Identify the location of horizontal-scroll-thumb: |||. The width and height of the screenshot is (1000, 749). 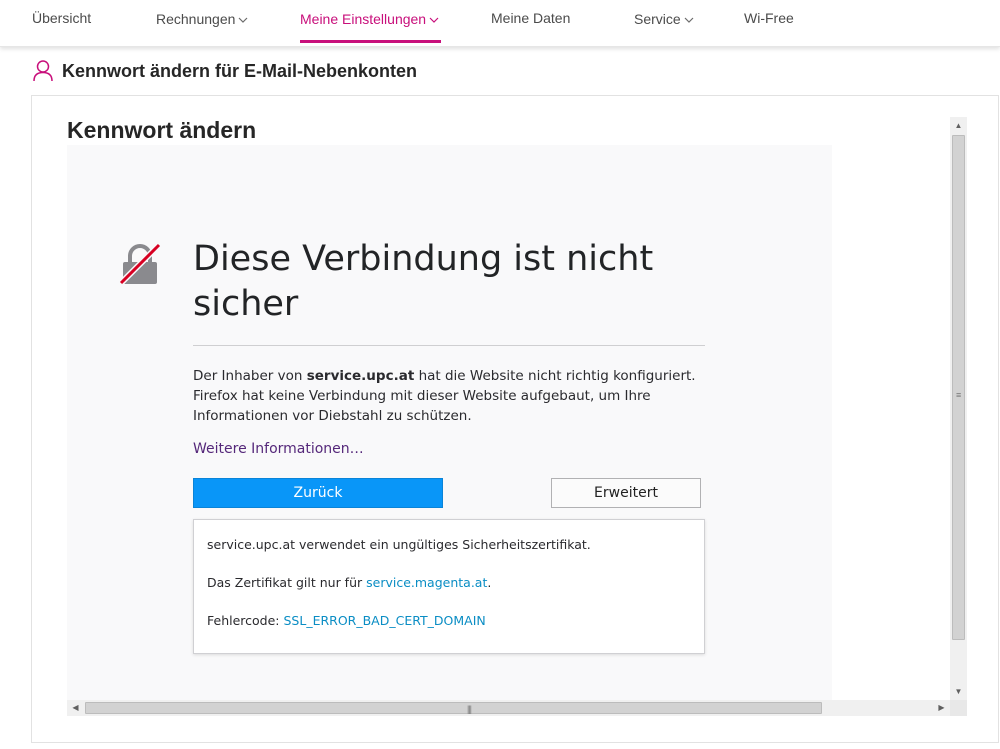
(453, 708).